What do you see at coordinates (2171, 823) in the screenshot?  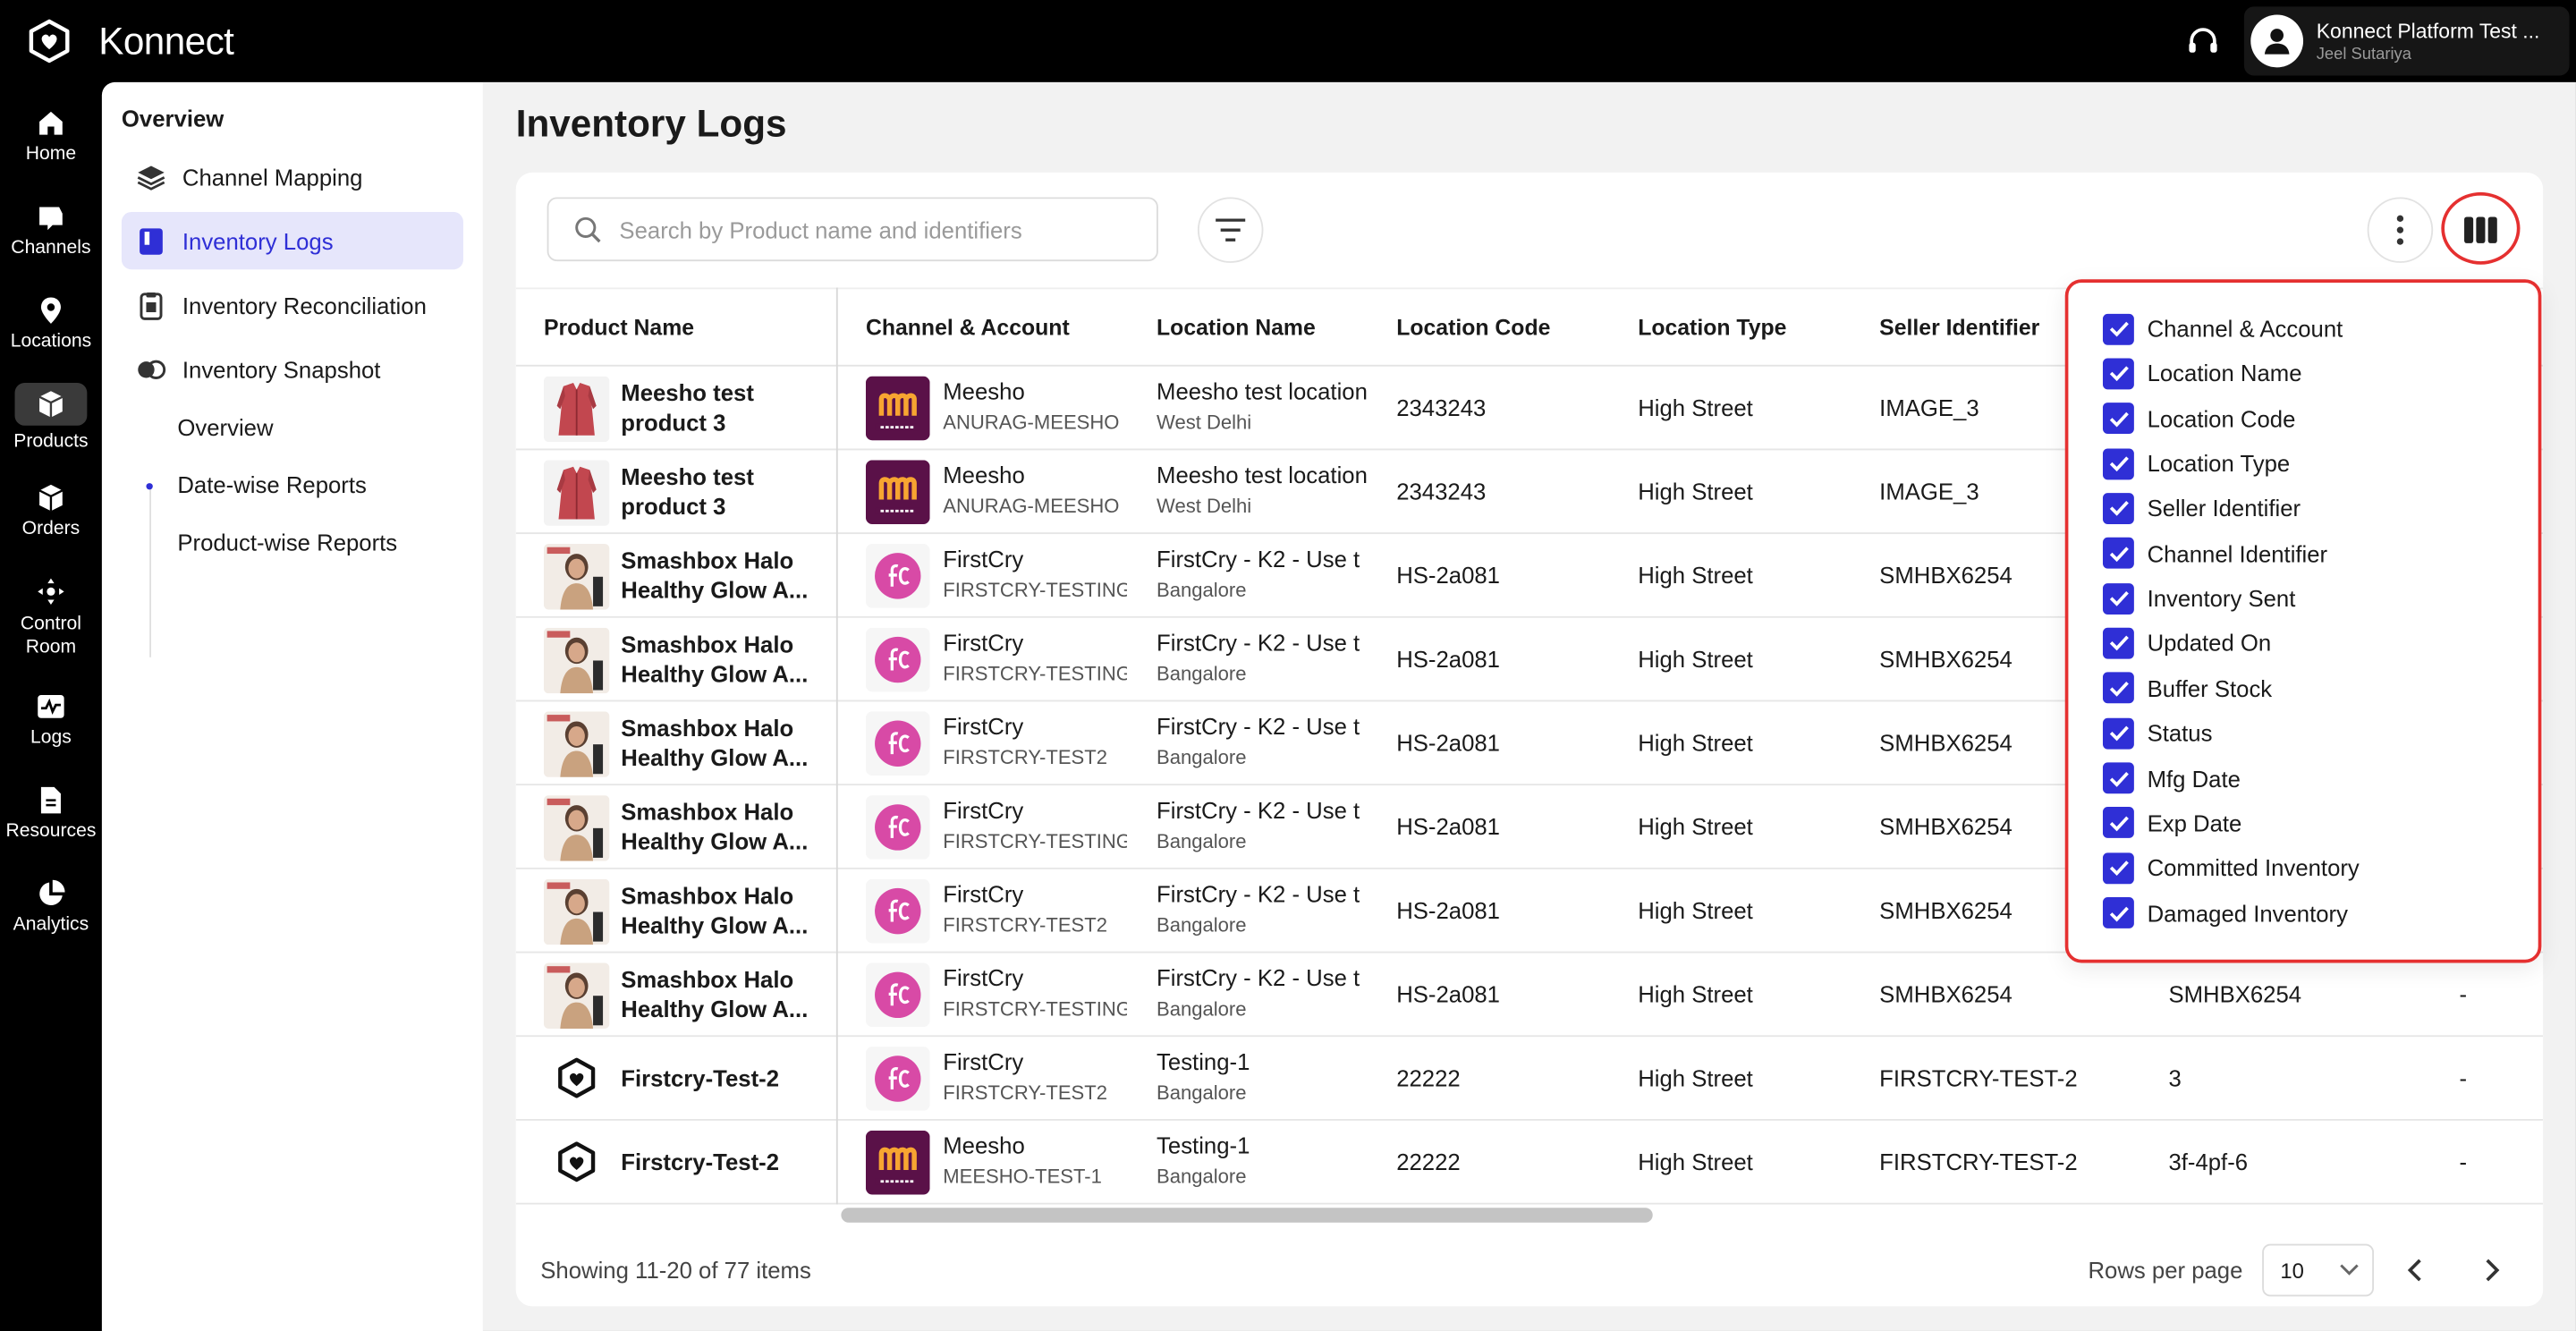 I see `column-option: Exp Date` at bounding box center [2171, 823].